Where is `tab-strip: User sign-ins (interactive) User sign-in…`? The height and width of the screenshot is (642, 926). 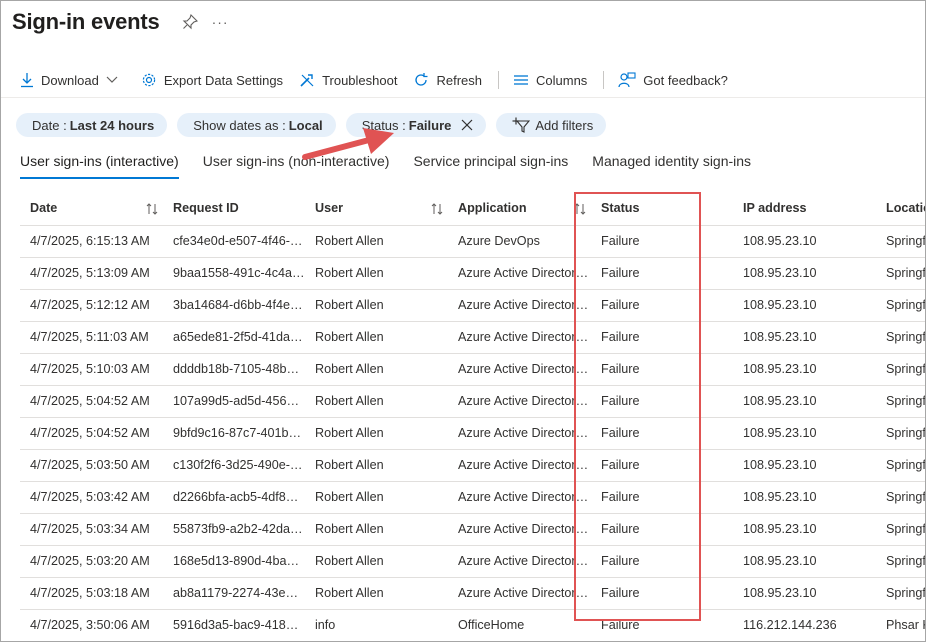 tab-strip: User sign-ins (interactive) User sign-in… is located at coordinates (397, 164).